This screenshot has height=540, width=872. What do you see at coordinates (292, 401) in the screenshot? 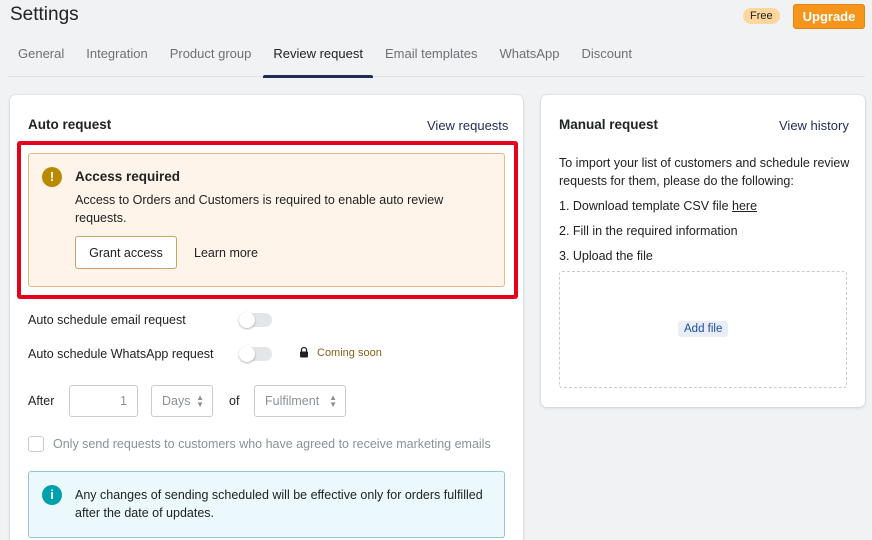
I see `trigger-event-value: Fulfilment` at bounding box center [292, 401].